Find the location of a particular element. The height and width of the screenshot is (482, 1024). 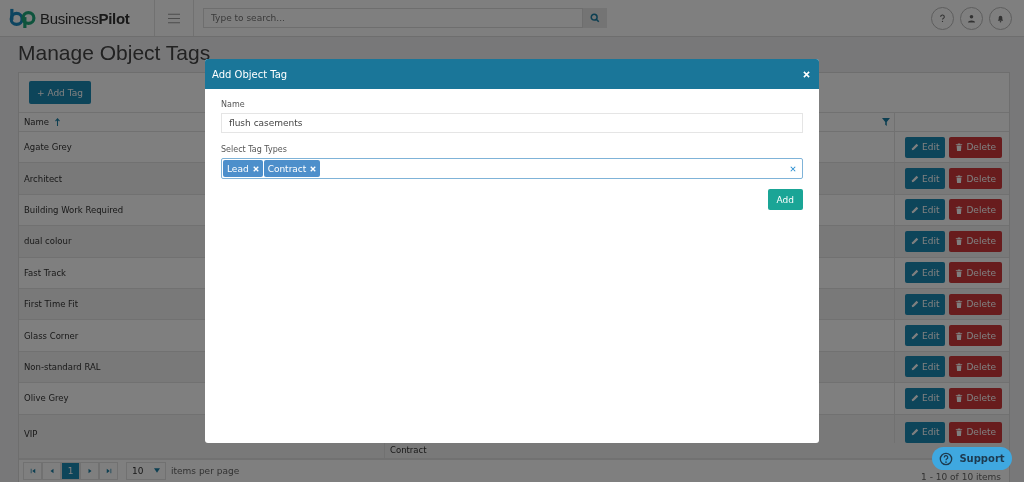

tag-chip: Contract is located at coordinates (292, 168).